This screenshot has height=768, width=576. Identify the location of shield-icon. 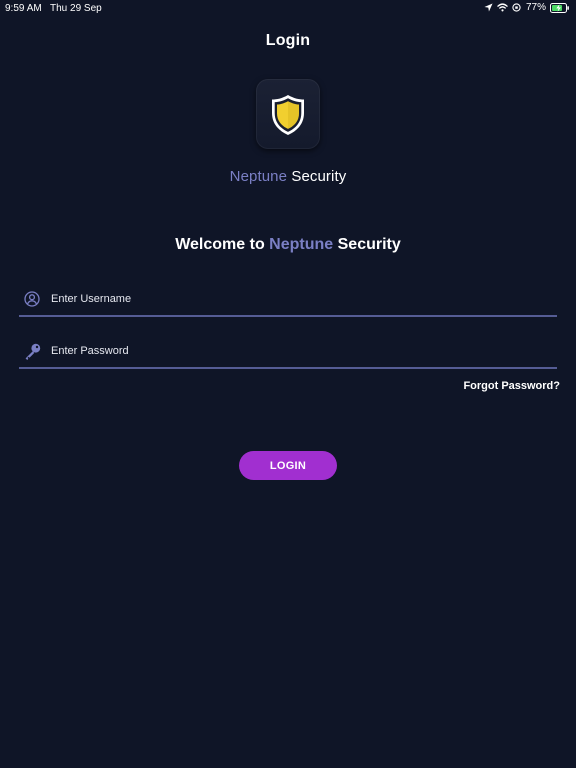
(288, 115).